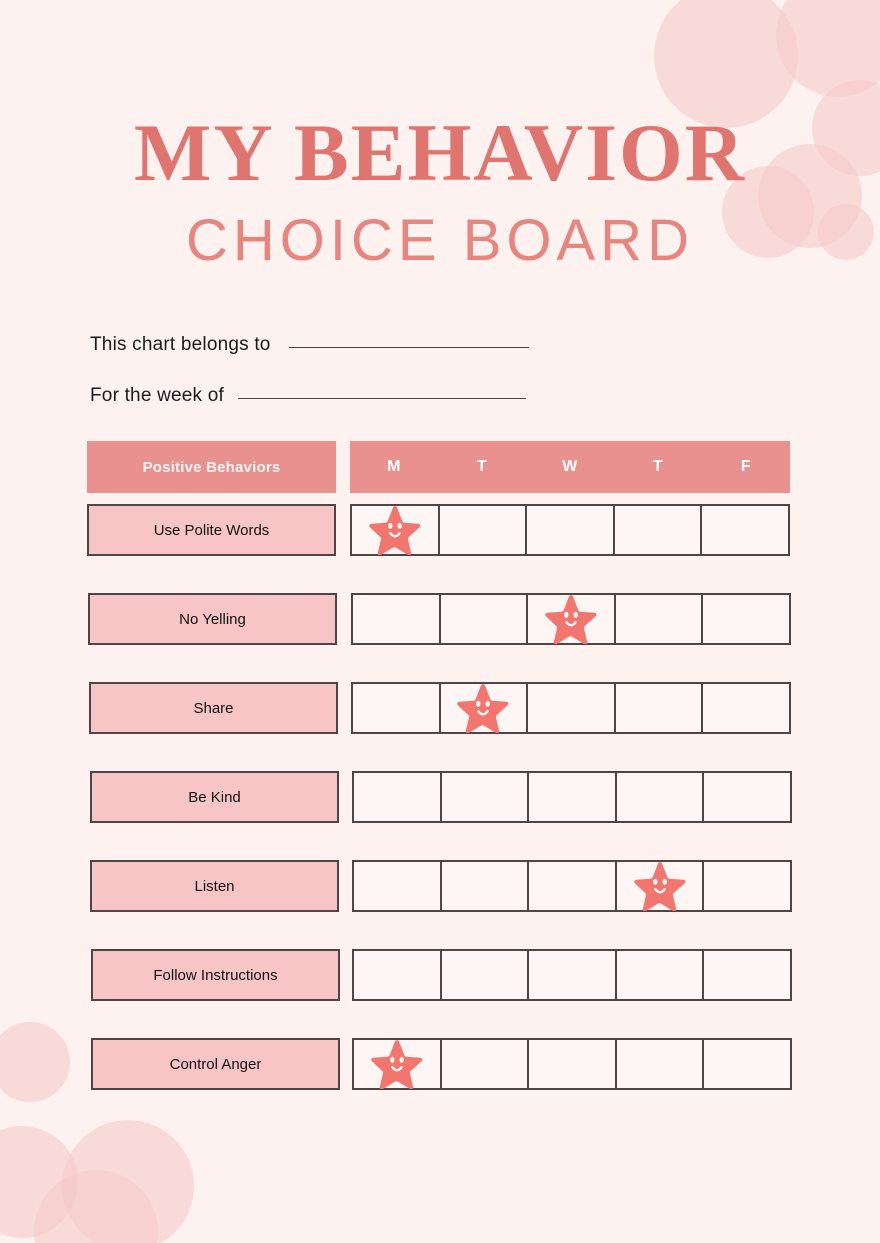 The image size is (880, 1243). Describe the element at coordinates (214, 797) in the screenshot. I see `behavior-label: Be Kind` at that location.